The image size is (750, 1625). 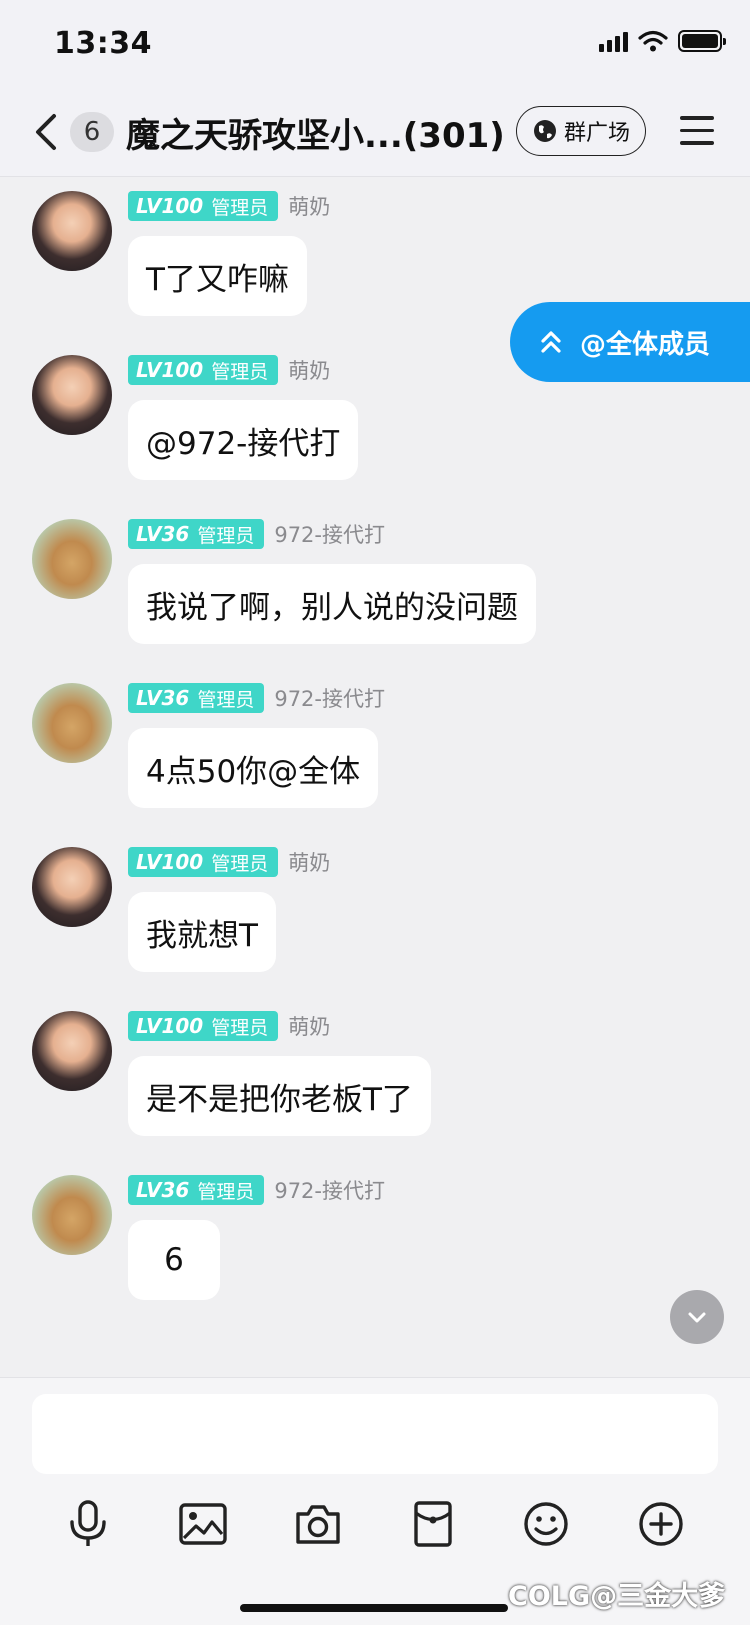 What do you see at coordinates (544, 131) in the screenshot?
I see `globe-icon` at bounding box center [544, 131].